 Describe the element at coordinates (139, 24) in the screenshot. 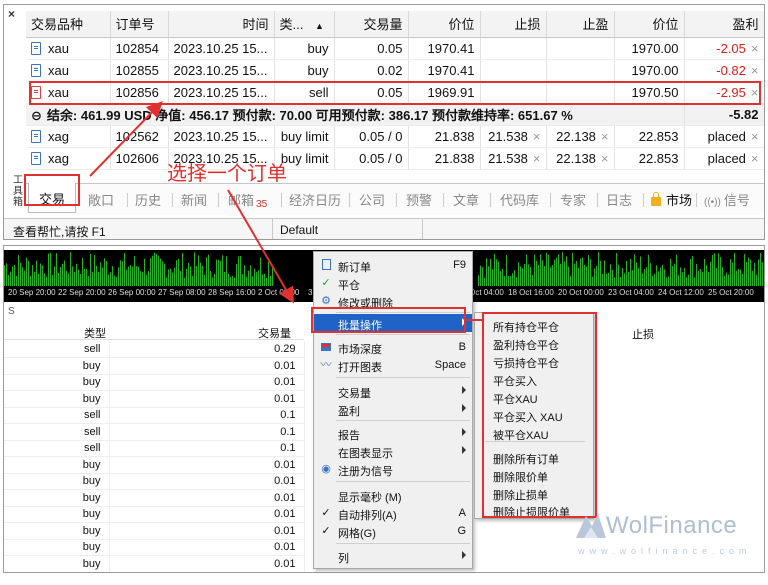

I see `col-order: 订单号` at that location.